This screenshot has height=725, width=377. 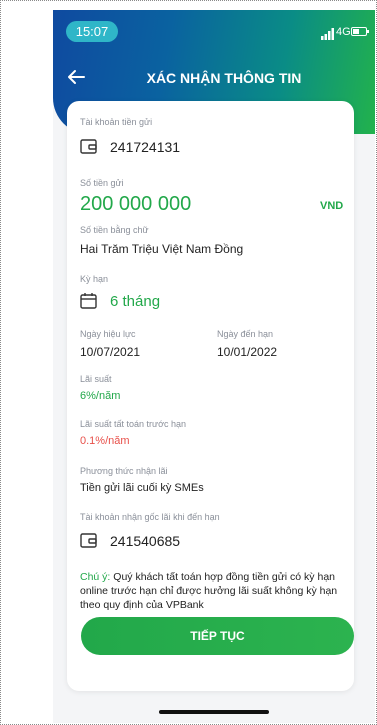 I want to click on amount-value: 200 000 000, so click(x=136, y=204).